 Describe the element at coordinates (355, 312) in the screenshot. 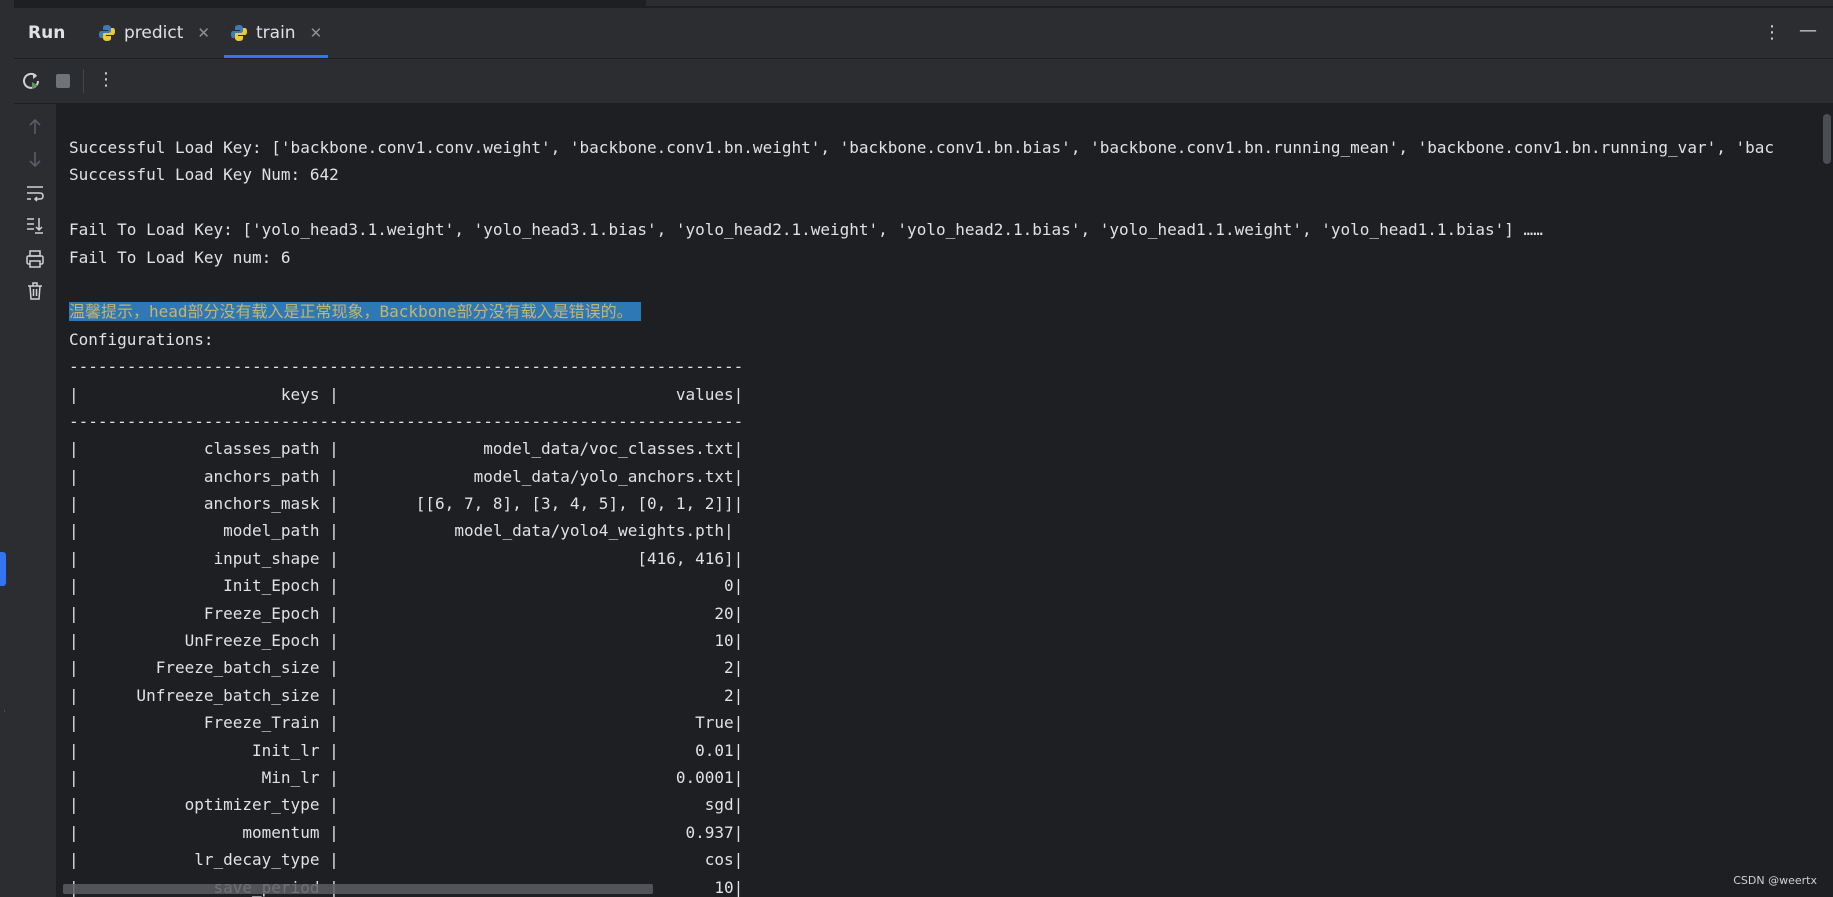

I see `selected-text: 温馨提示，head部分没有载入是正常现象，Backbone部分没有载入是错误的。` at that location.